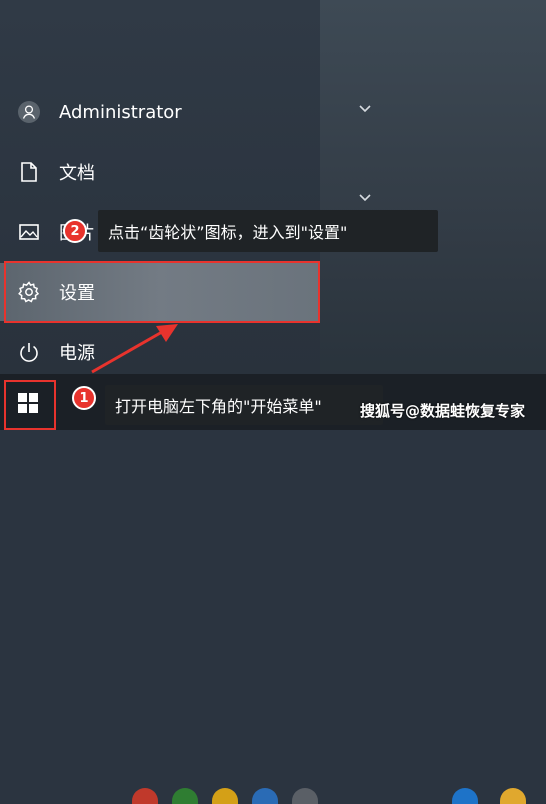 Image resolution: width=546 pixels, height=804 pixels. Describe the element at coordinates (228, 232) in the screenshot. I see `step2-text: 点击“齿轮状”图标，进入到"设置"` at that location.